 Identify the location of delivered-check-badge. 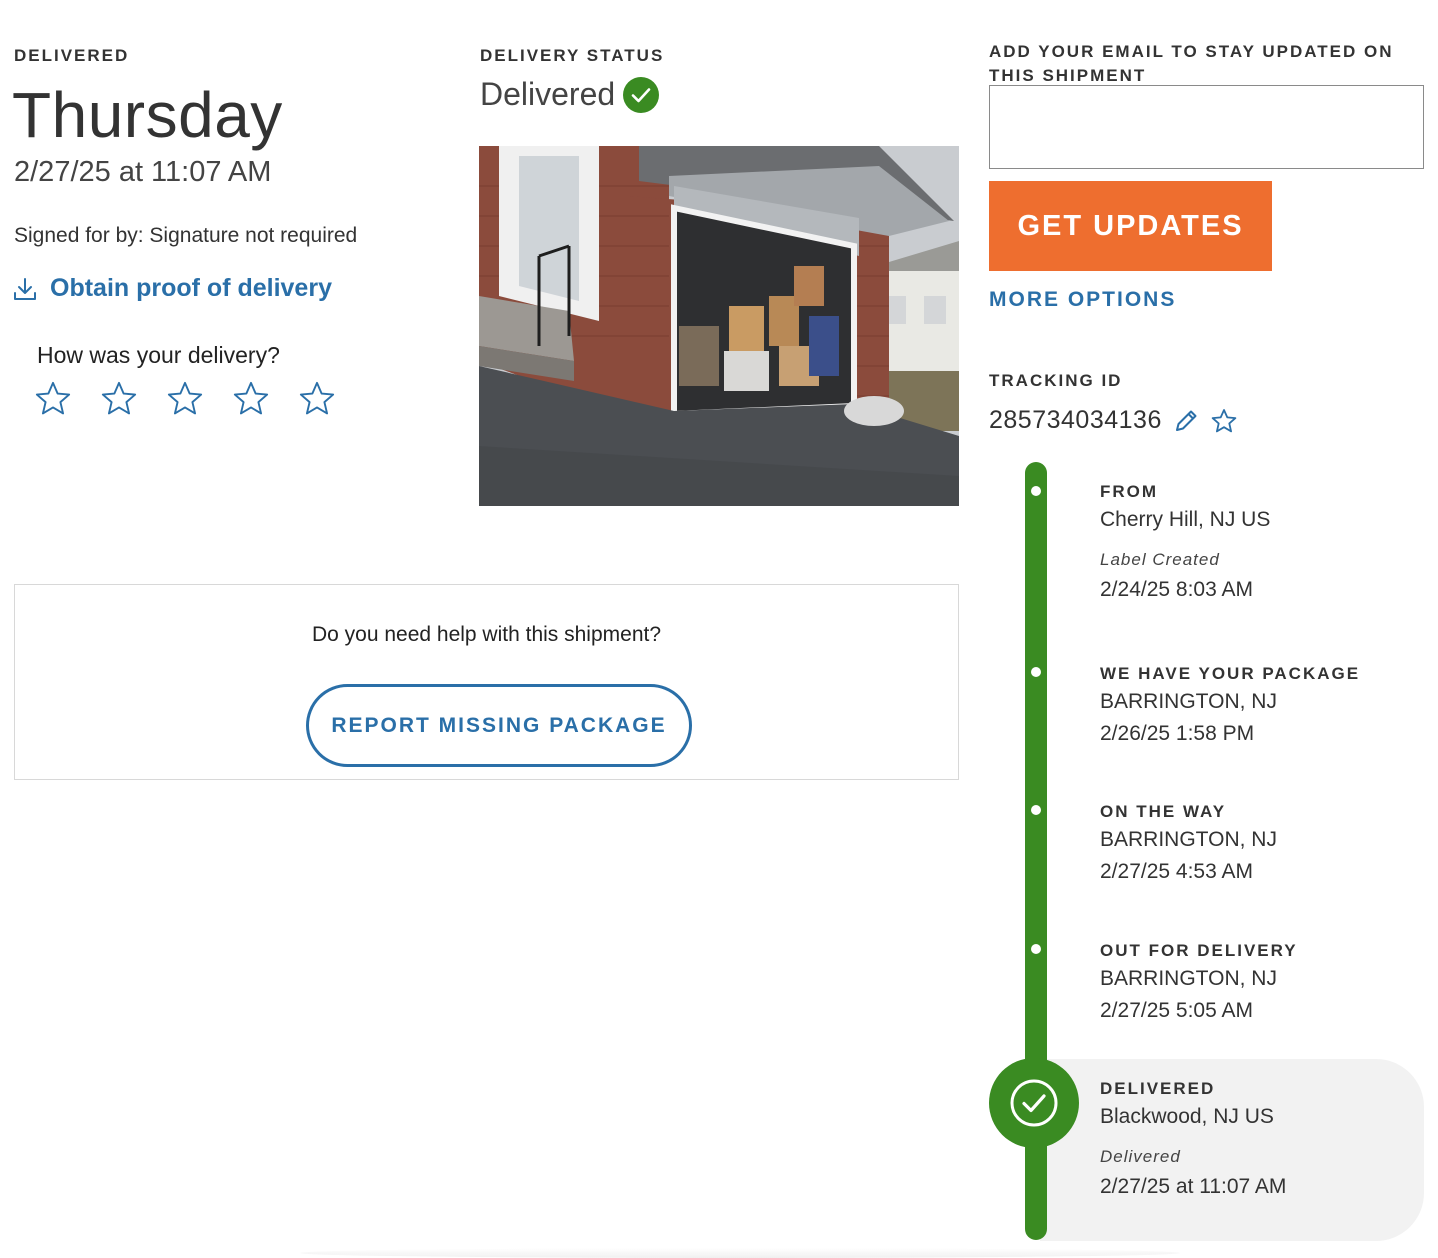
(1034, 1103).